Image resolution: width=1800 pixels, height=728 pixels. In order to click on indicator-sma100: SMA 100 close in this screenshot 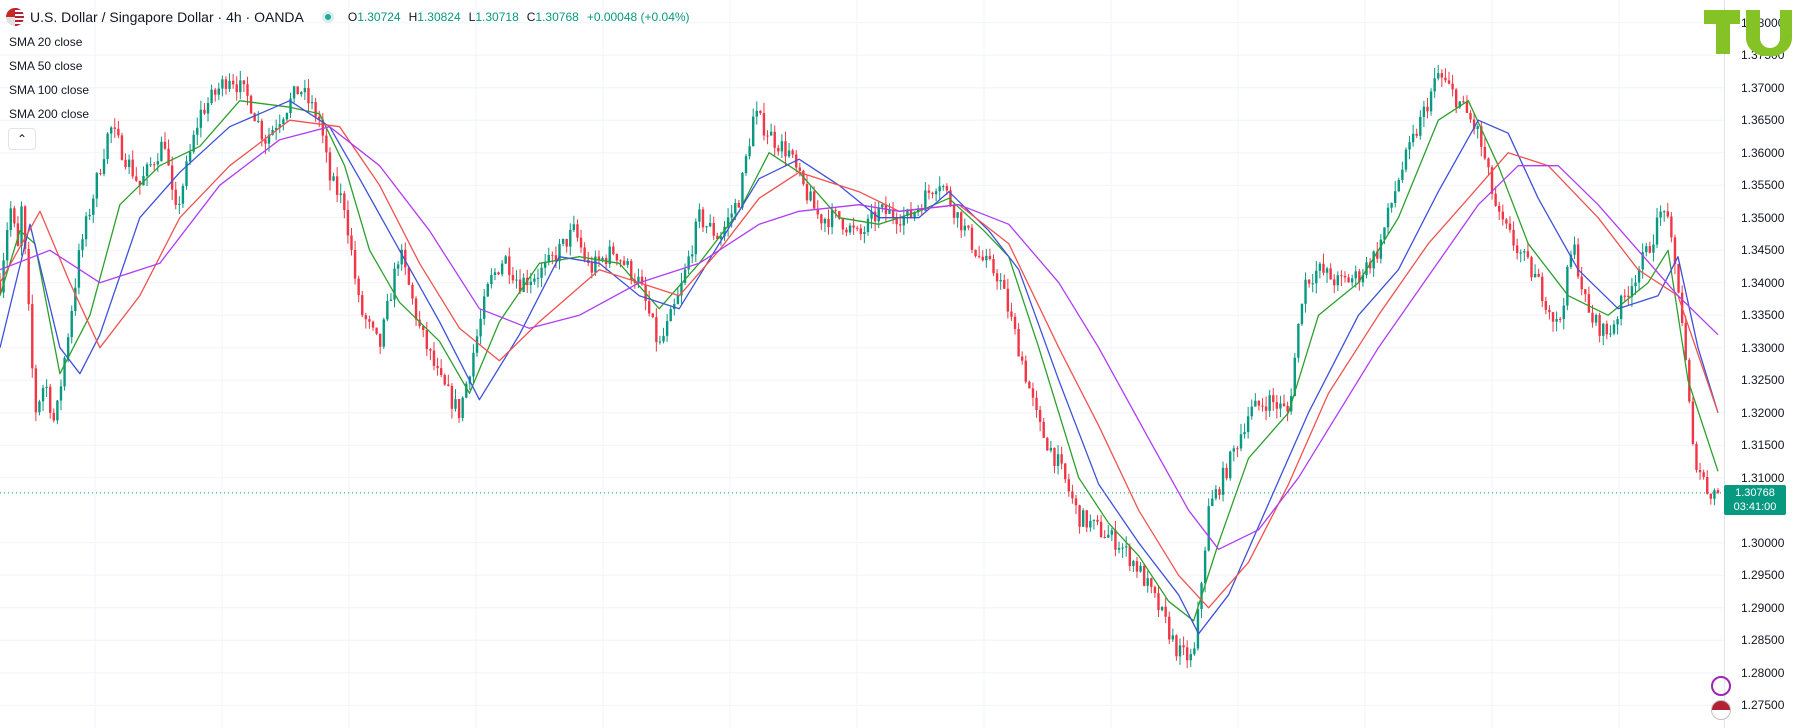, I will do `click(49, 94)`.